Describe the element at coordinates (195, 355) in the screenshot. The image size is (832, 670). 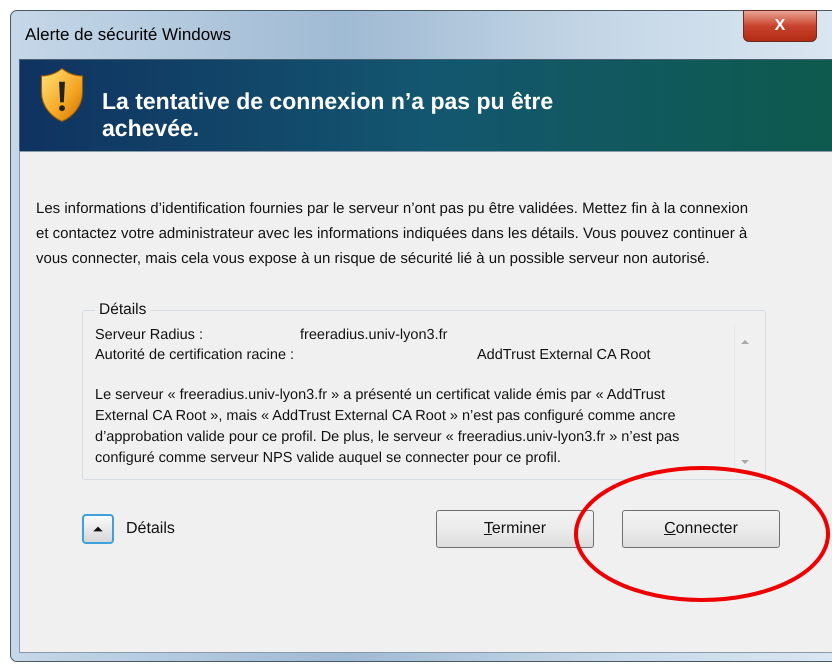
I see `field-label: Autorité de certification racine :` at that location.